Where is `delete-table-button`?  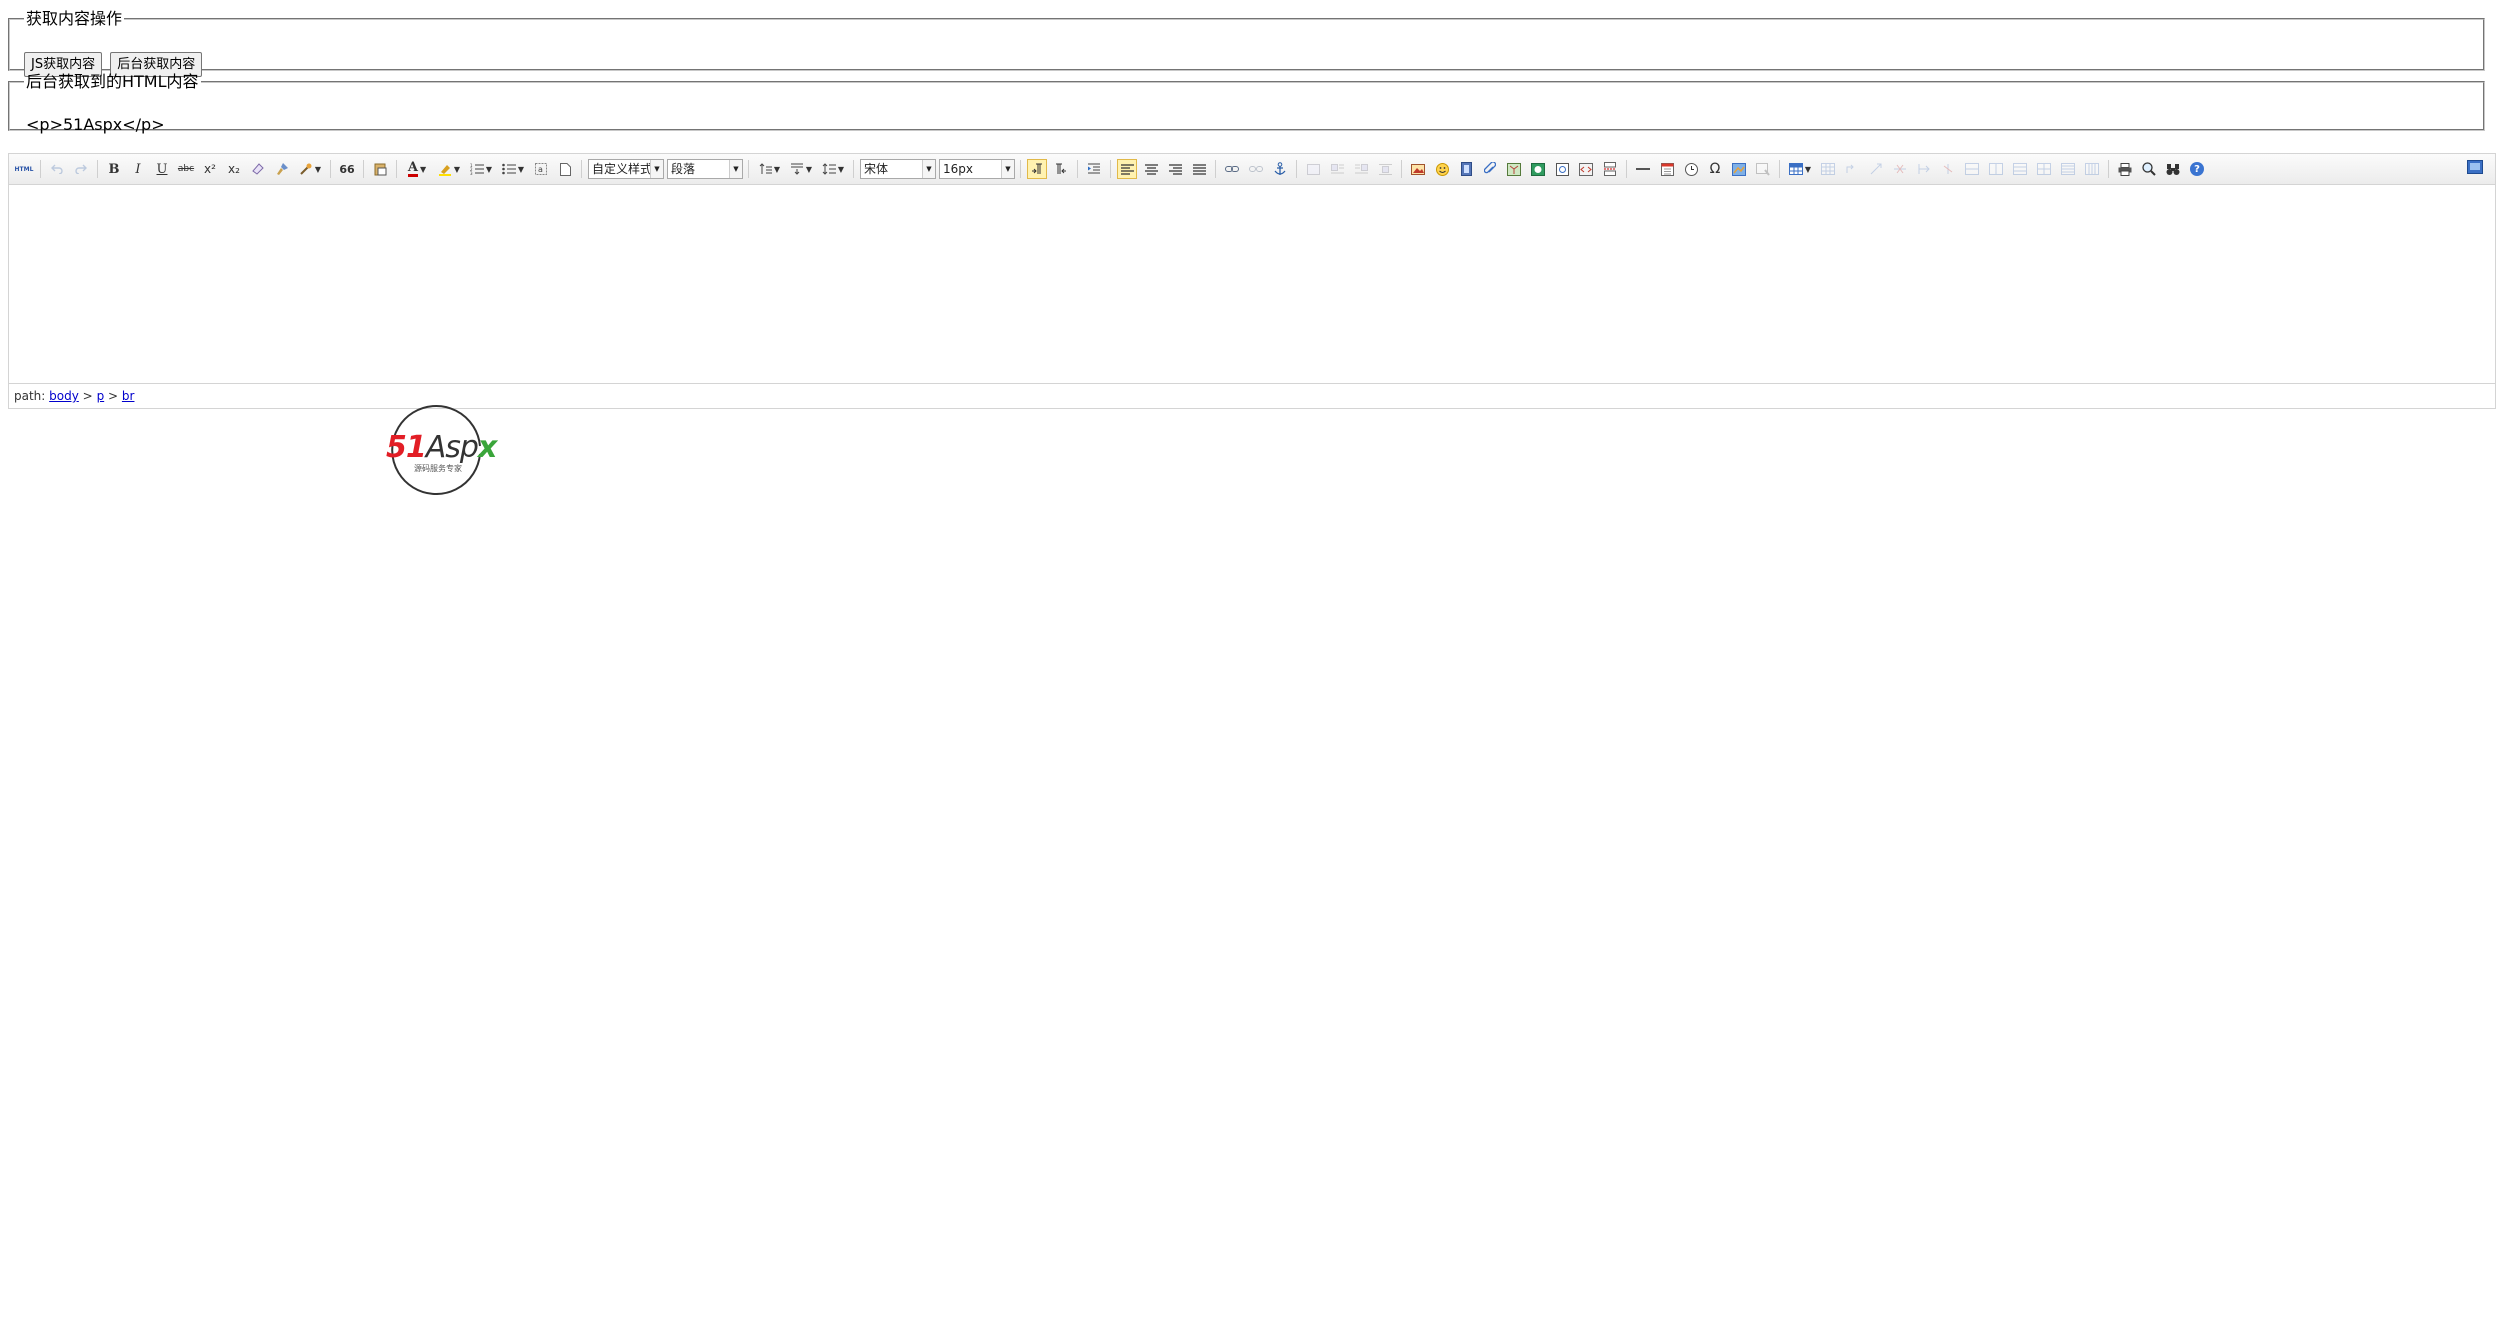
delete-table-button is located at coordinates (1828, 169).